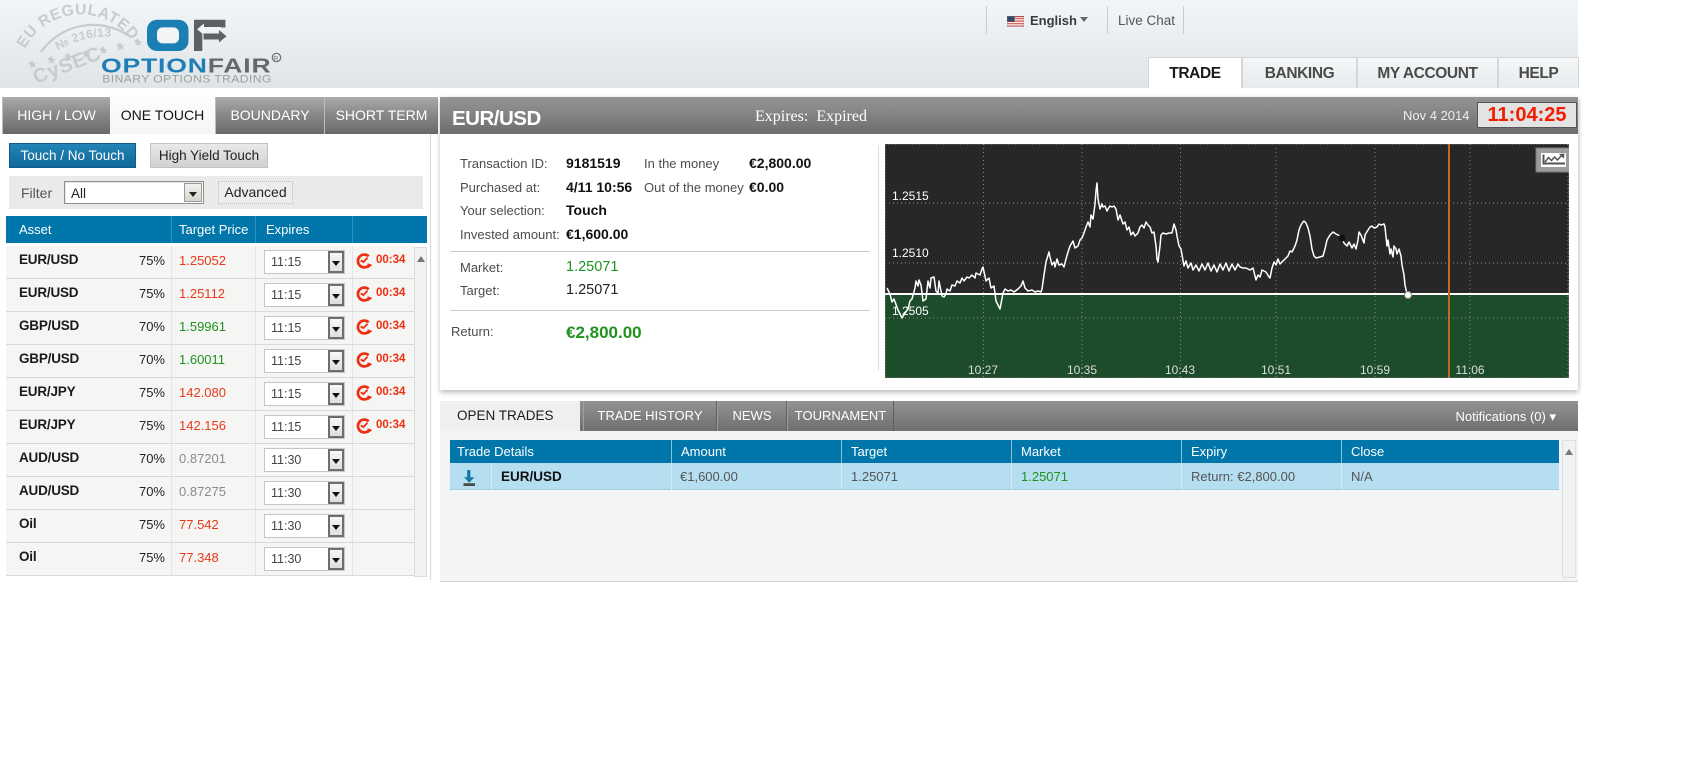 Image resolution: width=1706 pixels, height=778 pixels. Describe the element at coordinates (1180, 370) in the screenshot. I see `svg-text: 10:43` at that location.